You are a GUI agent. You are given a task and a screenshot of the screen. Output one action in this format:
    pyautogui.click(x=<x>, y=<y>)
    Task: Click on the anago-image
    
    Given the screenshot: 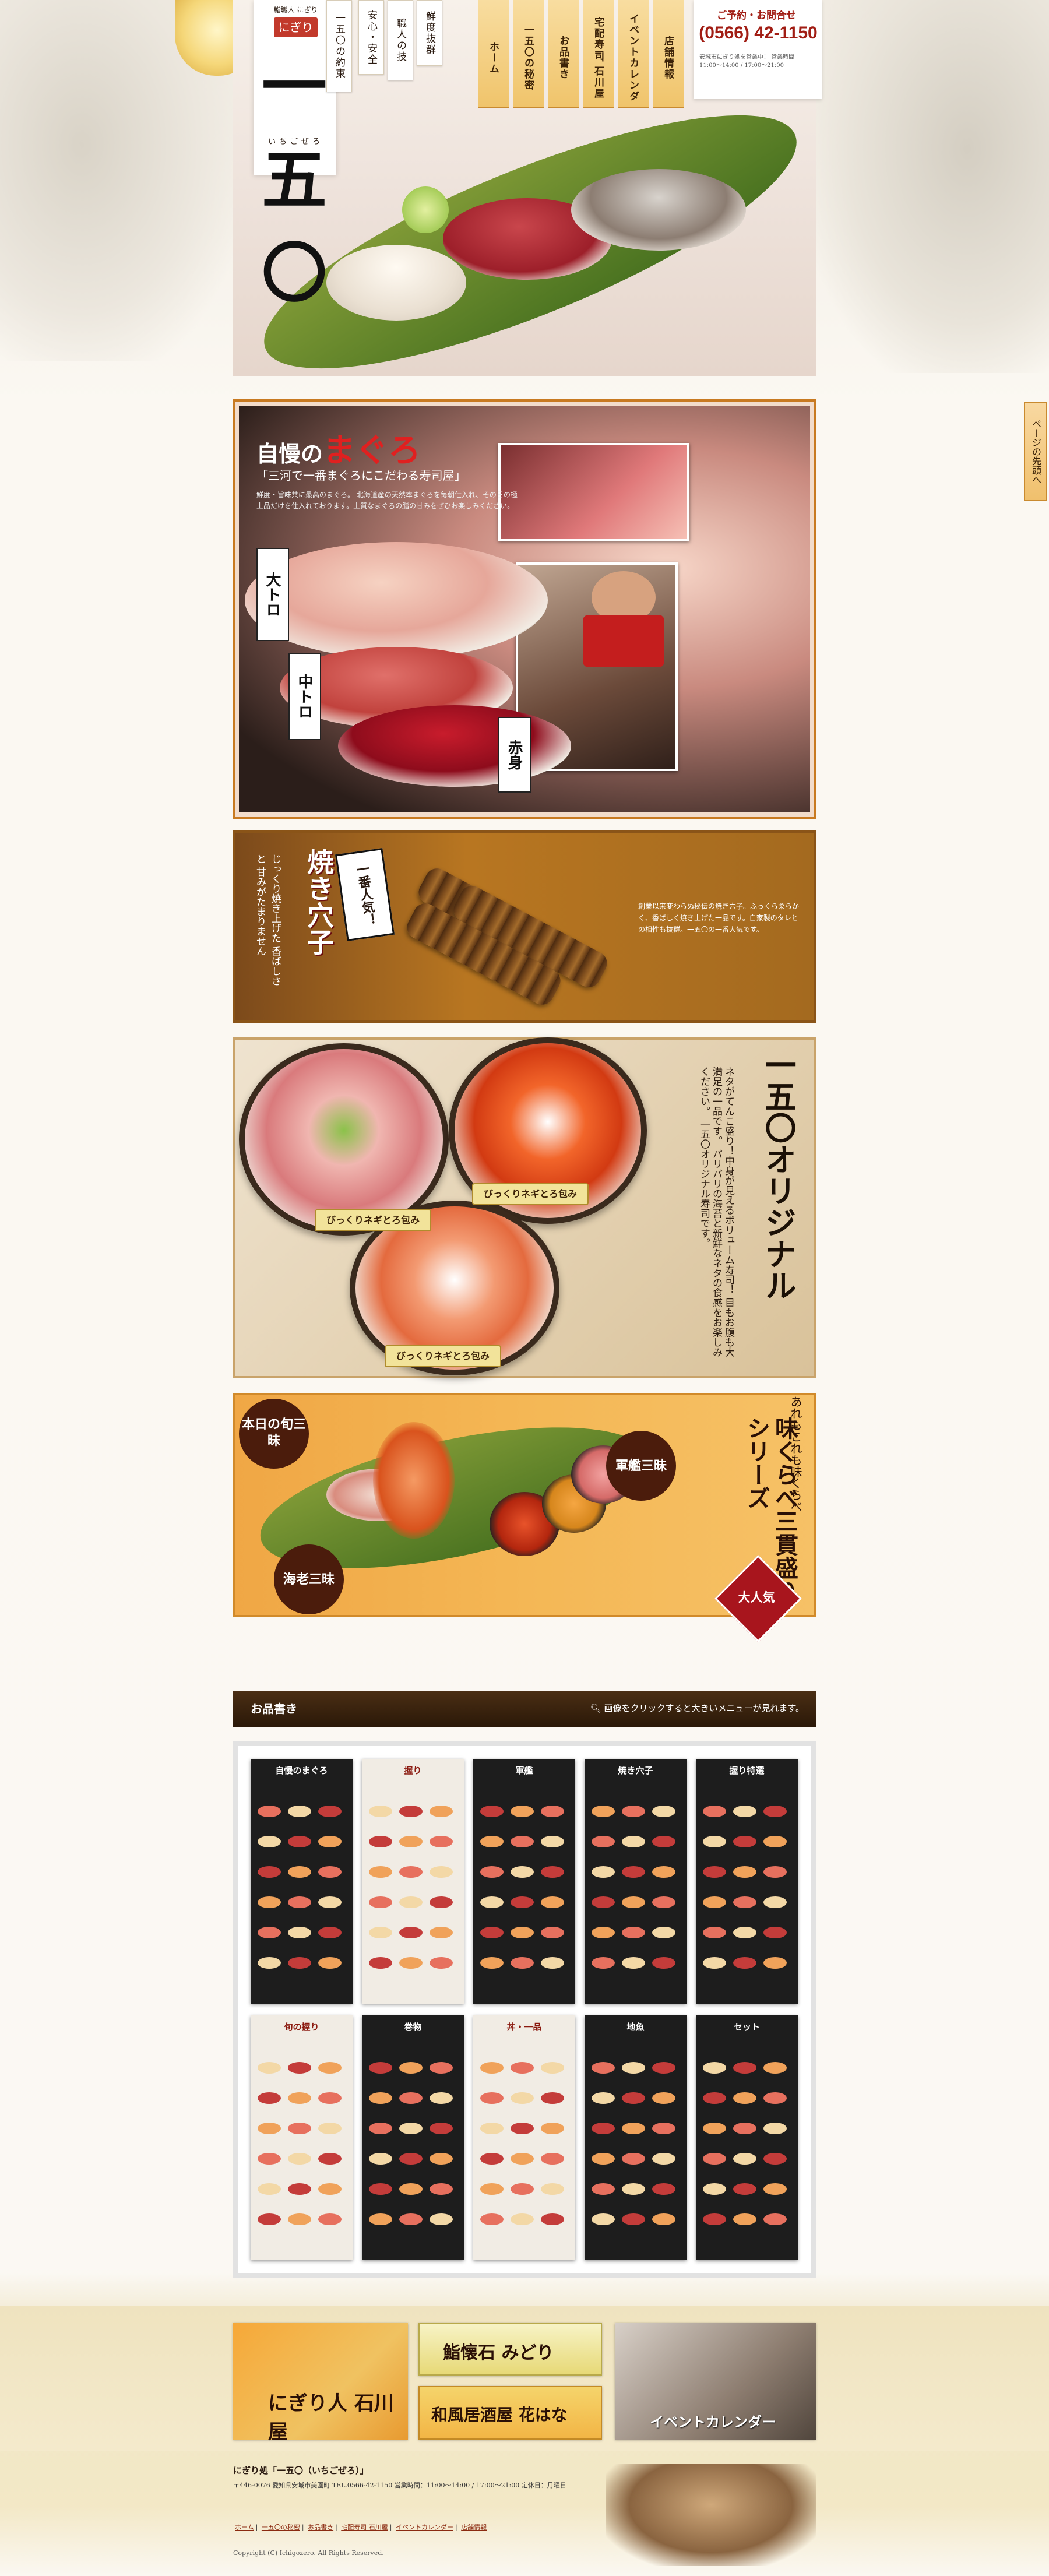 What is the action you would take?
    pyautogui.click(x=507, y=929)
    